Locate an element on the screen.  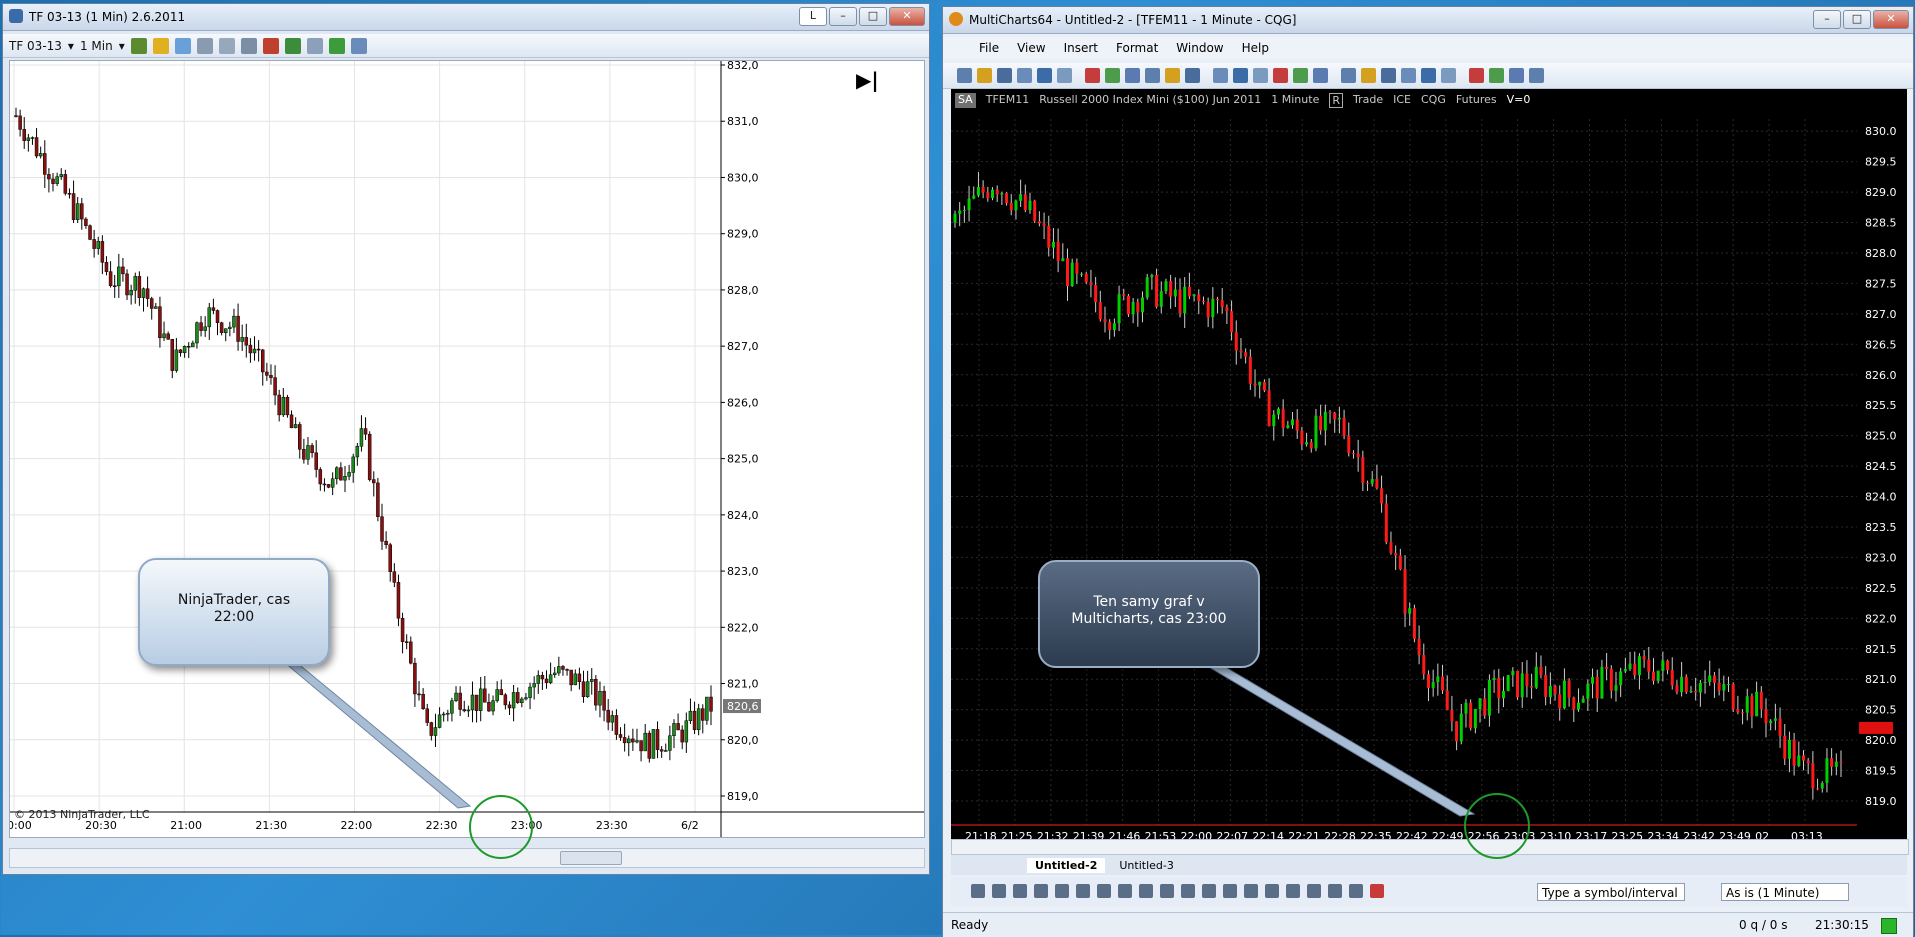
menu-help: Help is located at coordinates (1255, 48).